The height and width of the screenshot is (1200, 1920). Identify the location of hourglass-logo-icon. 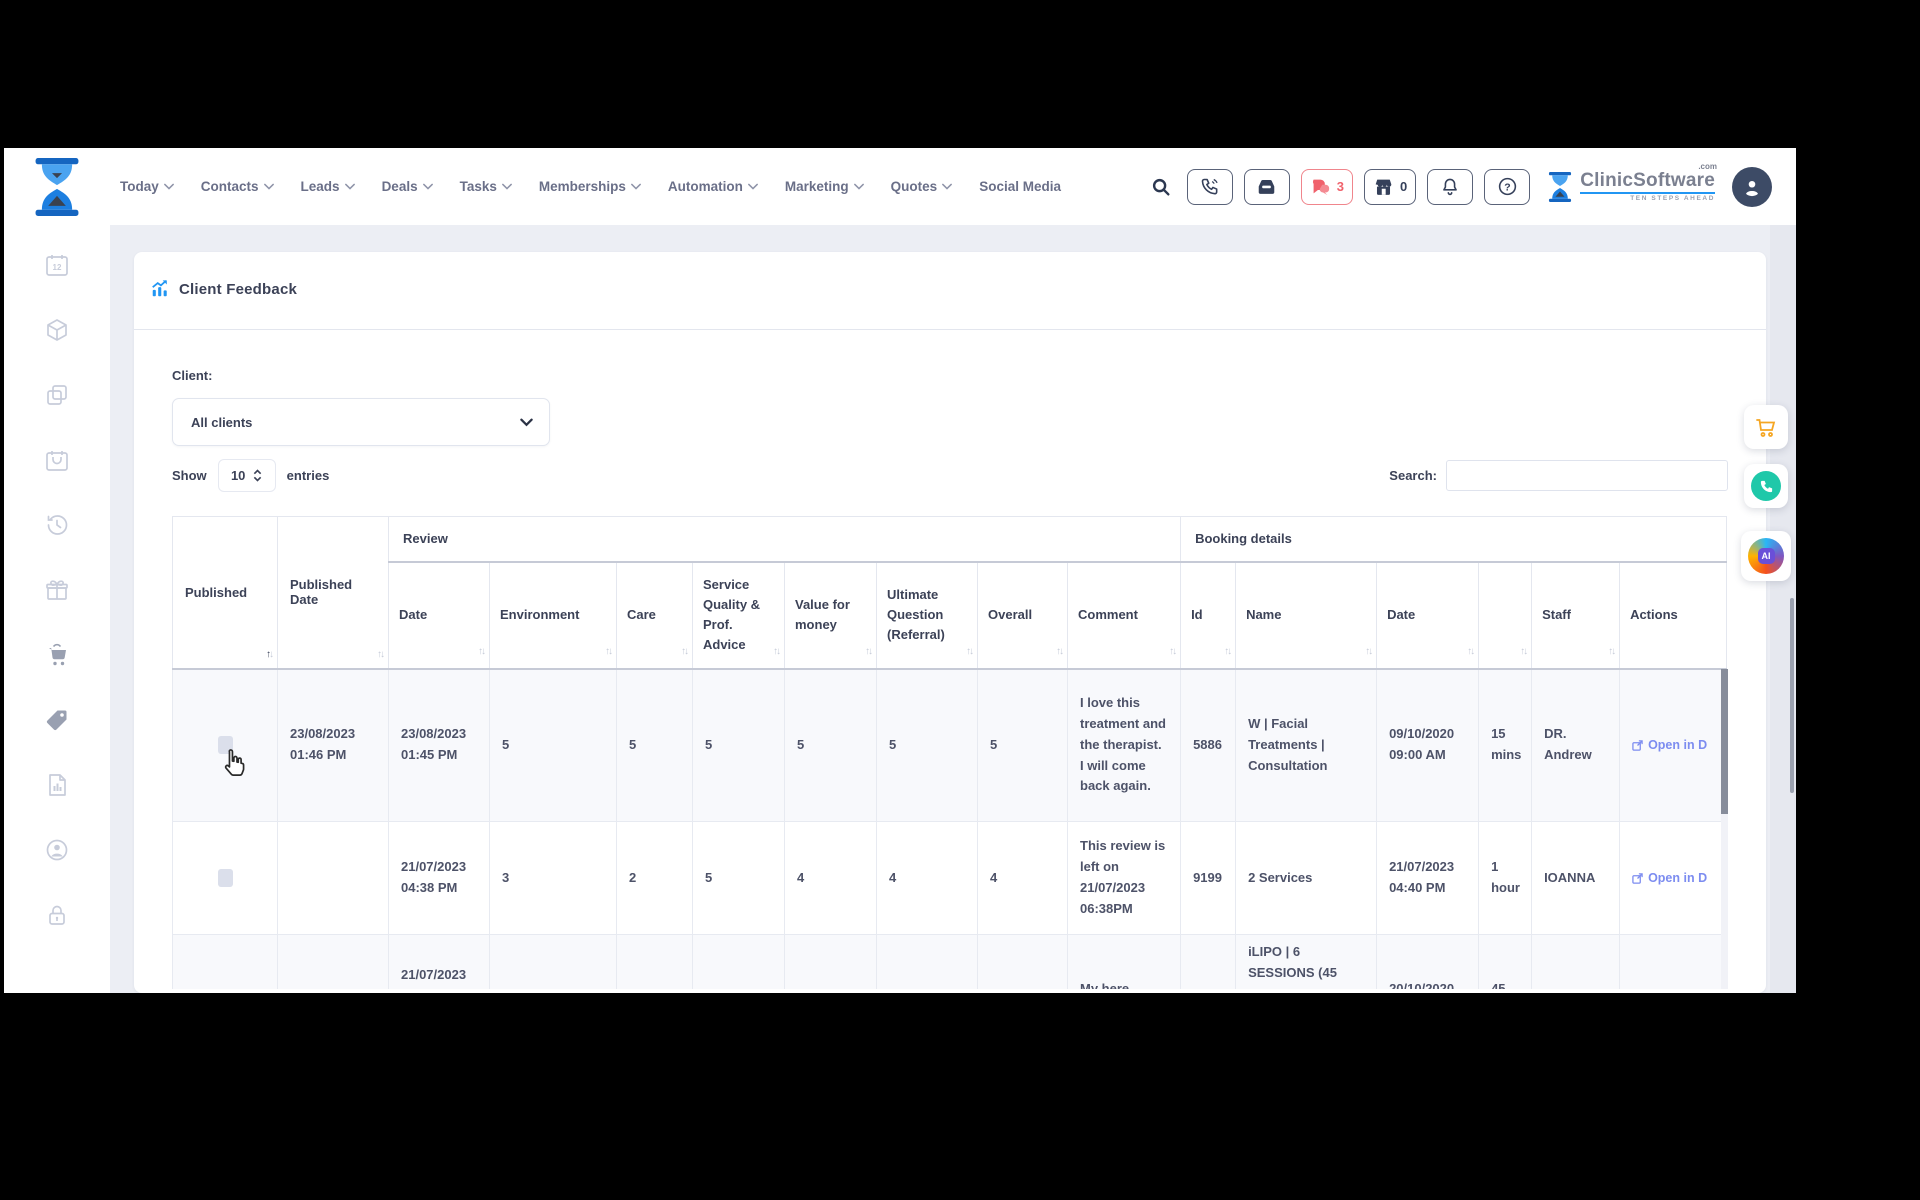
(57, 186).